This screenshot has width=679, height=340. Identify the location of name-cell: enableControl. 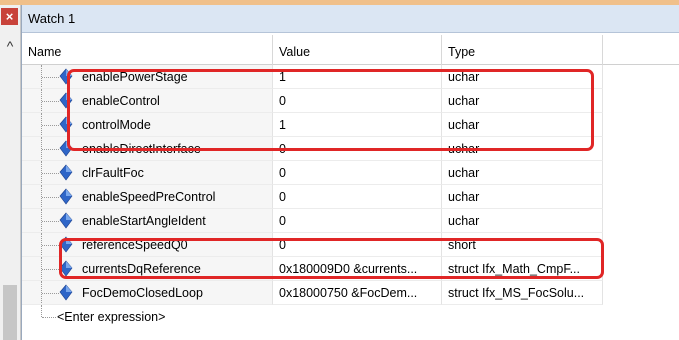
(147, 101).